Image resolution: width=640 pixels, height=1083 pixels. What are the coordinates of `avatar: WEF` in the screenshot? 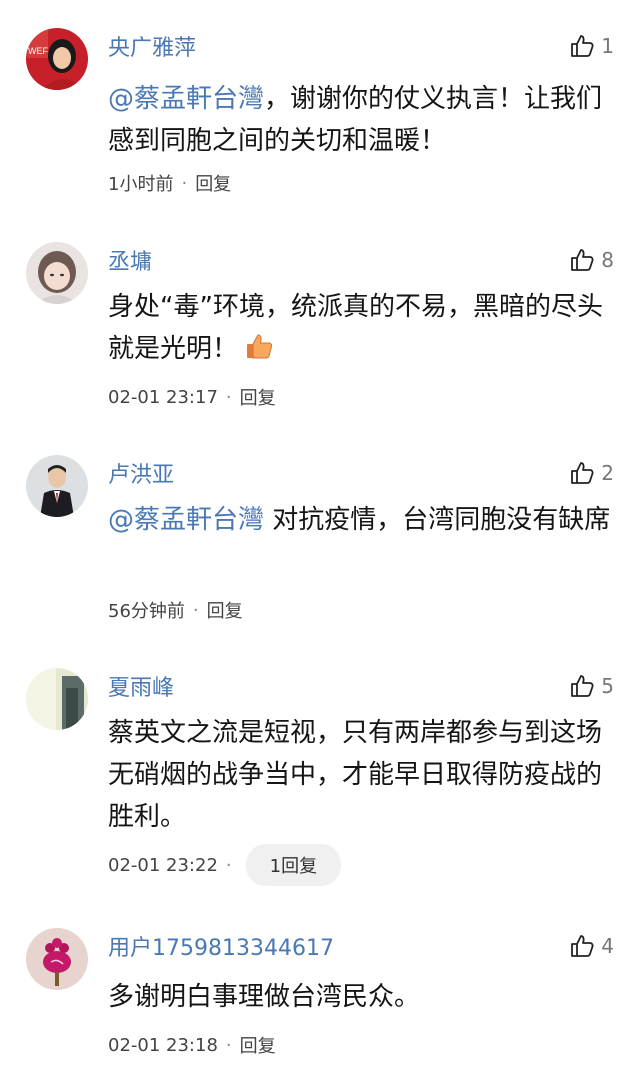 It's located at (57, 59).